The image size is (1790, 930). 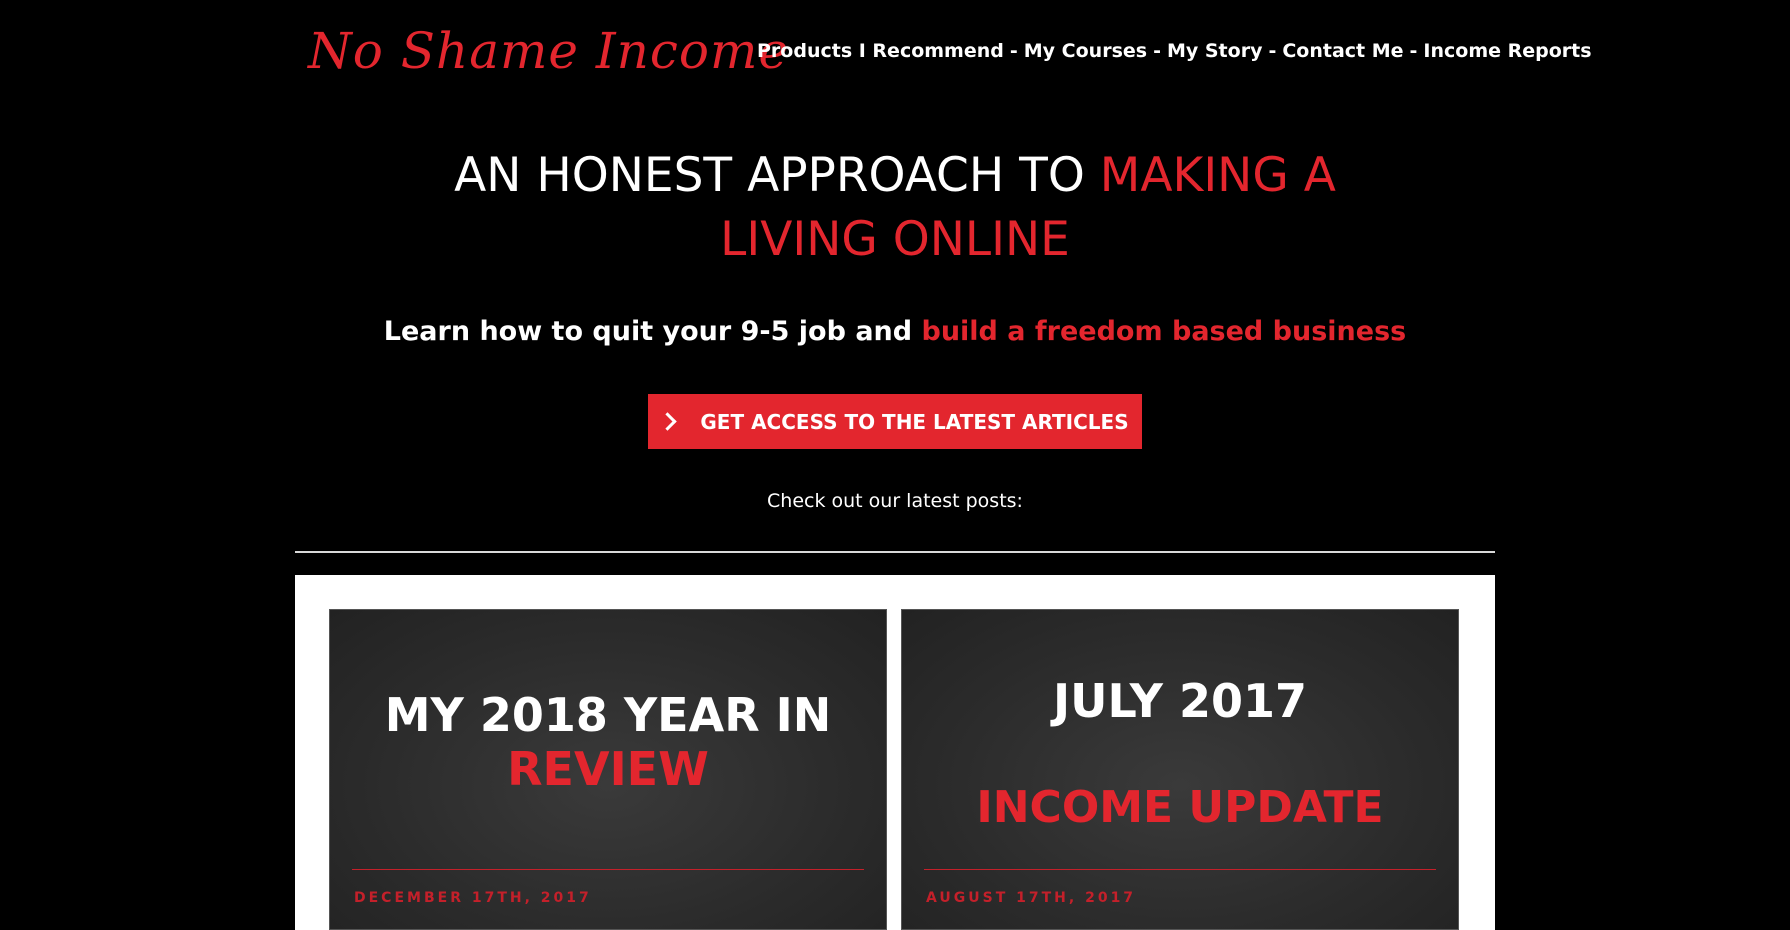 What do you see at coordinates (1217, 175) in the screenshot?
I see `headline-red-1: MAKING A` at bounding box center [1217, 175].